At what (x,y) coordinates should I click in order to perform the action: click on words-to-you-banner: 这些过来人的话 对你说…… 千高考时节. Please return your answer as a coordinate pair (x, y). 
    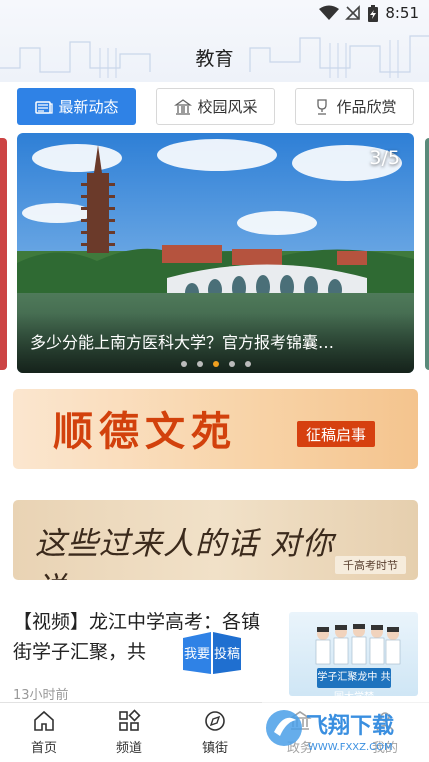
    Looking at the image, I should click on (215, 540).